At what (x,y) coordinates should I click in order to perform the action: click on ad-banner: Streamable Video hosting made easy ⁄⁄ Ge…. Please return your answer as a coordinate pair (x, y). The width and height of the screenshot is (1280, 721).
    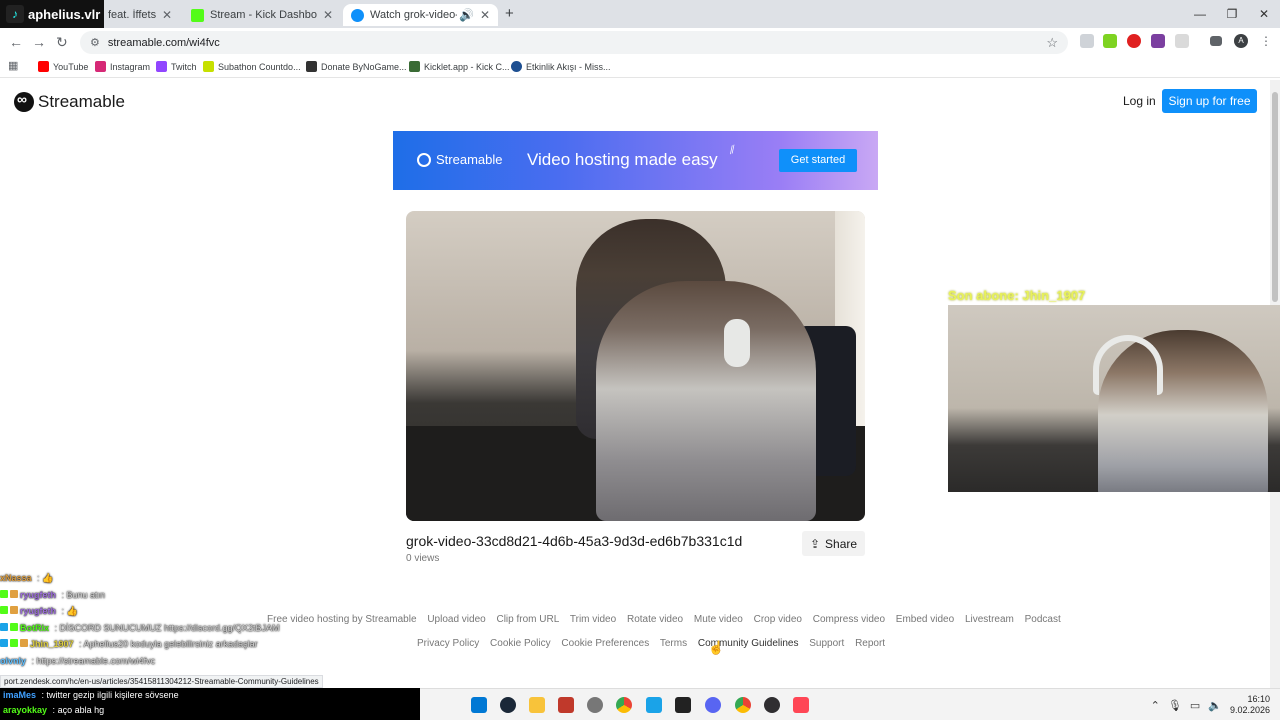
    Looking at the image, I should click on (635, 160).